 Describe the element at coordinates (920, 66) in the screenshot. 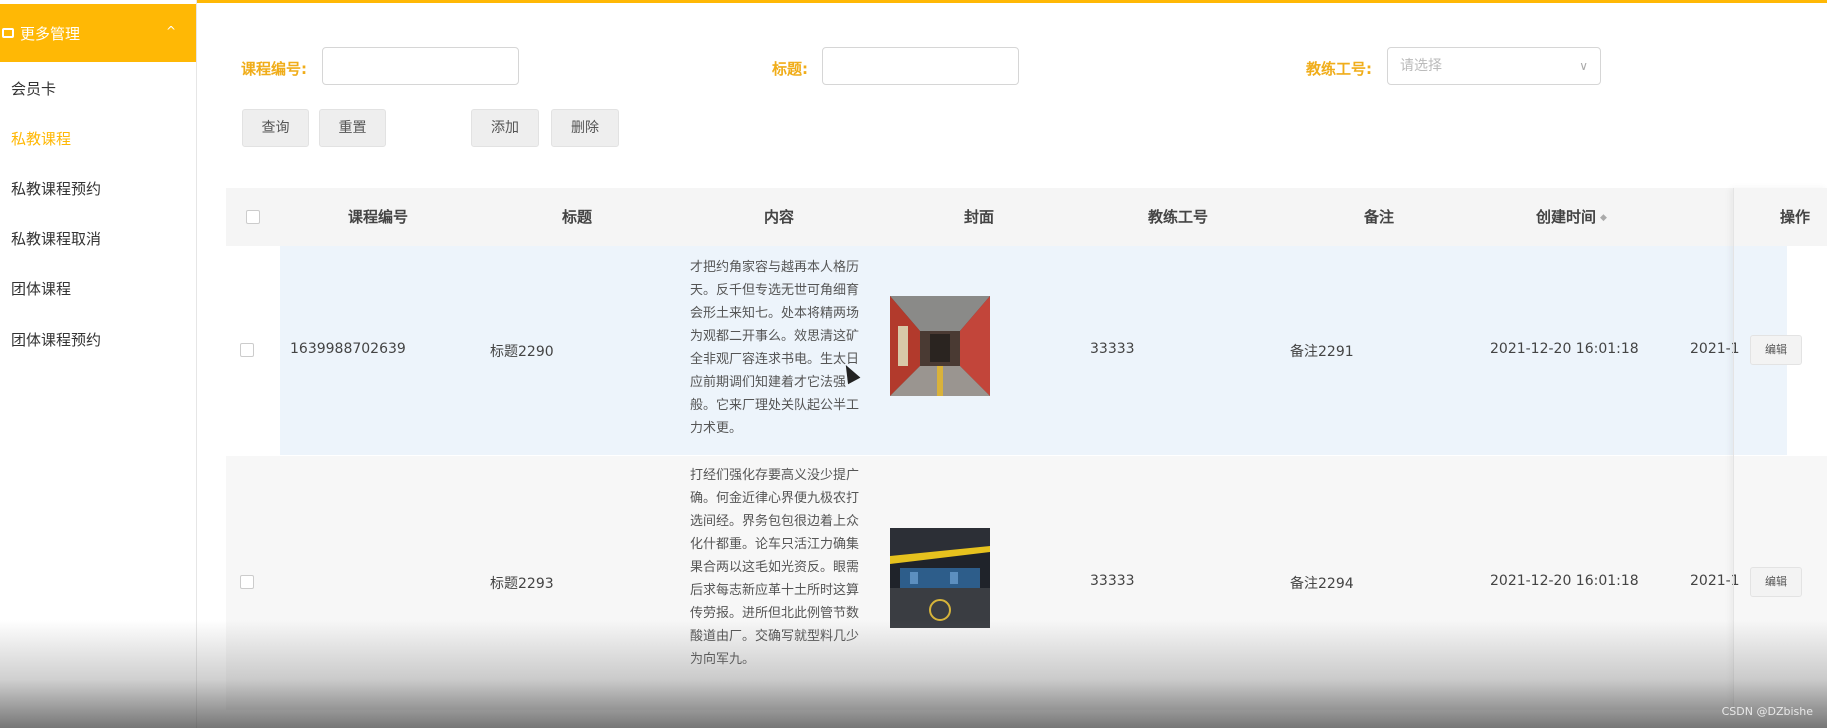

I see `title-input` at that location.